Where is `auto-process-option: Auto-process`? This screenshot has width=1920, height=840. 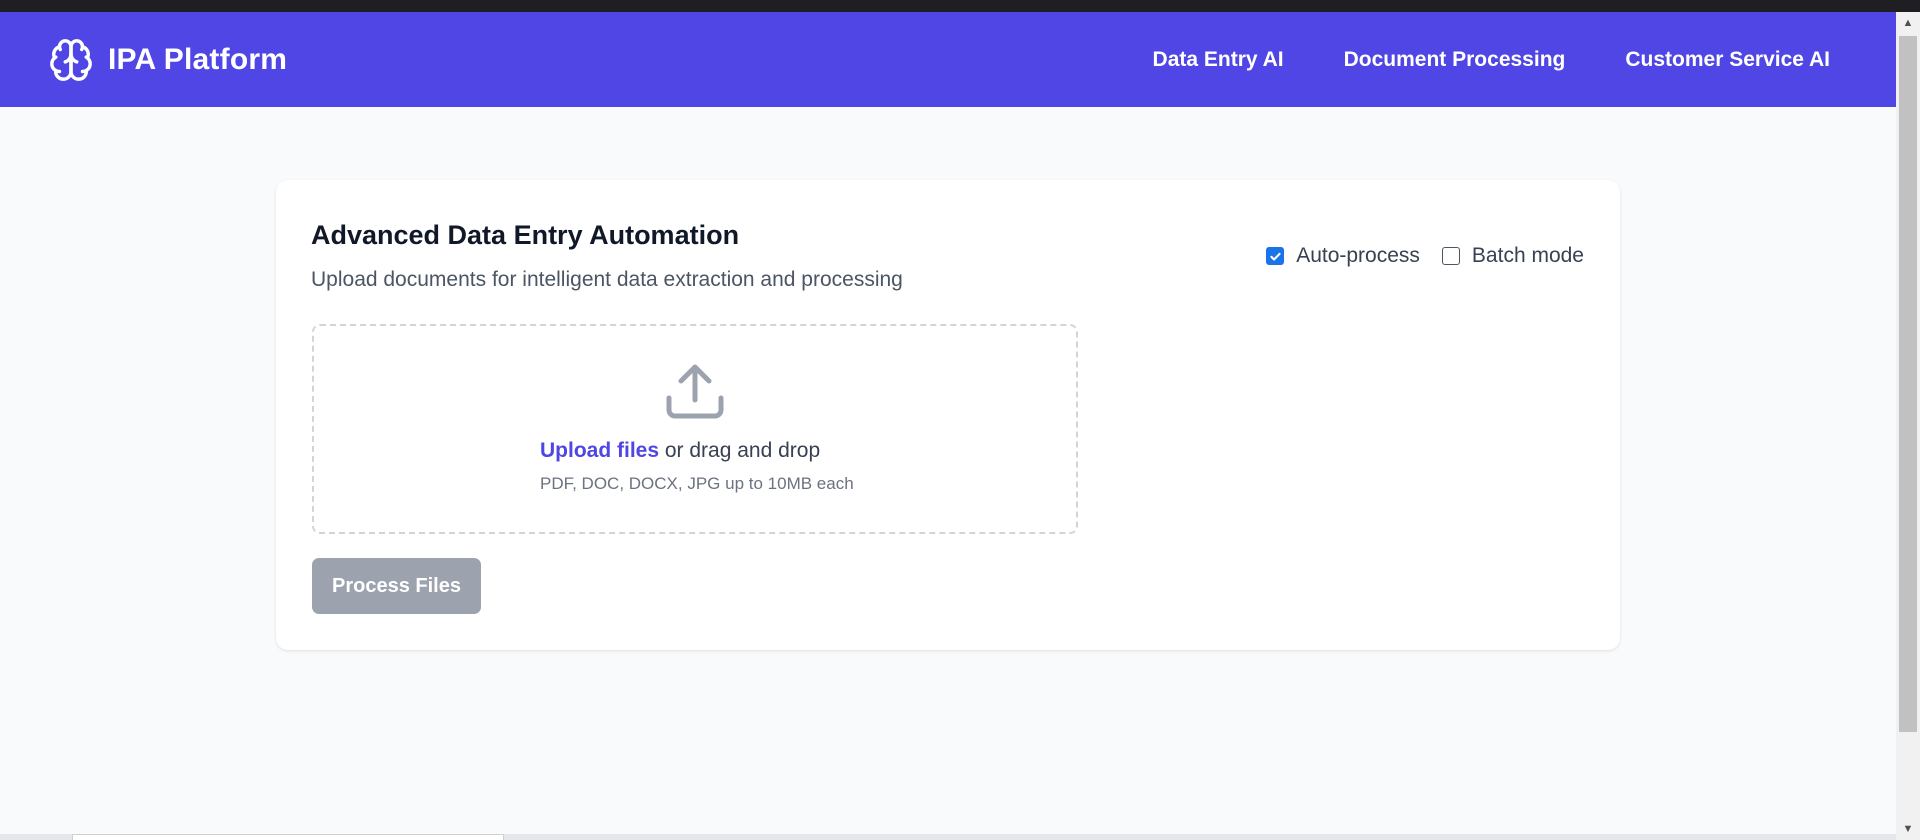 auto-process-option: Auto-process is located at coordinates (1343, 256).